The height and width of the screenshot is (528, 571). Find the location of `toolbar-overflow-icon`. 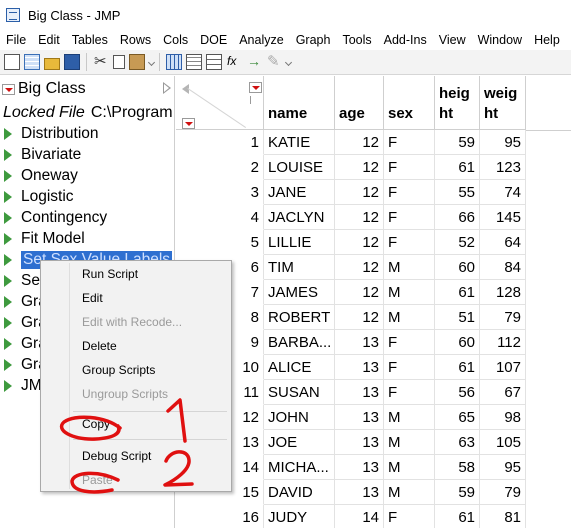

toolbar-overflow-icon is located at coordinates (288, 62).